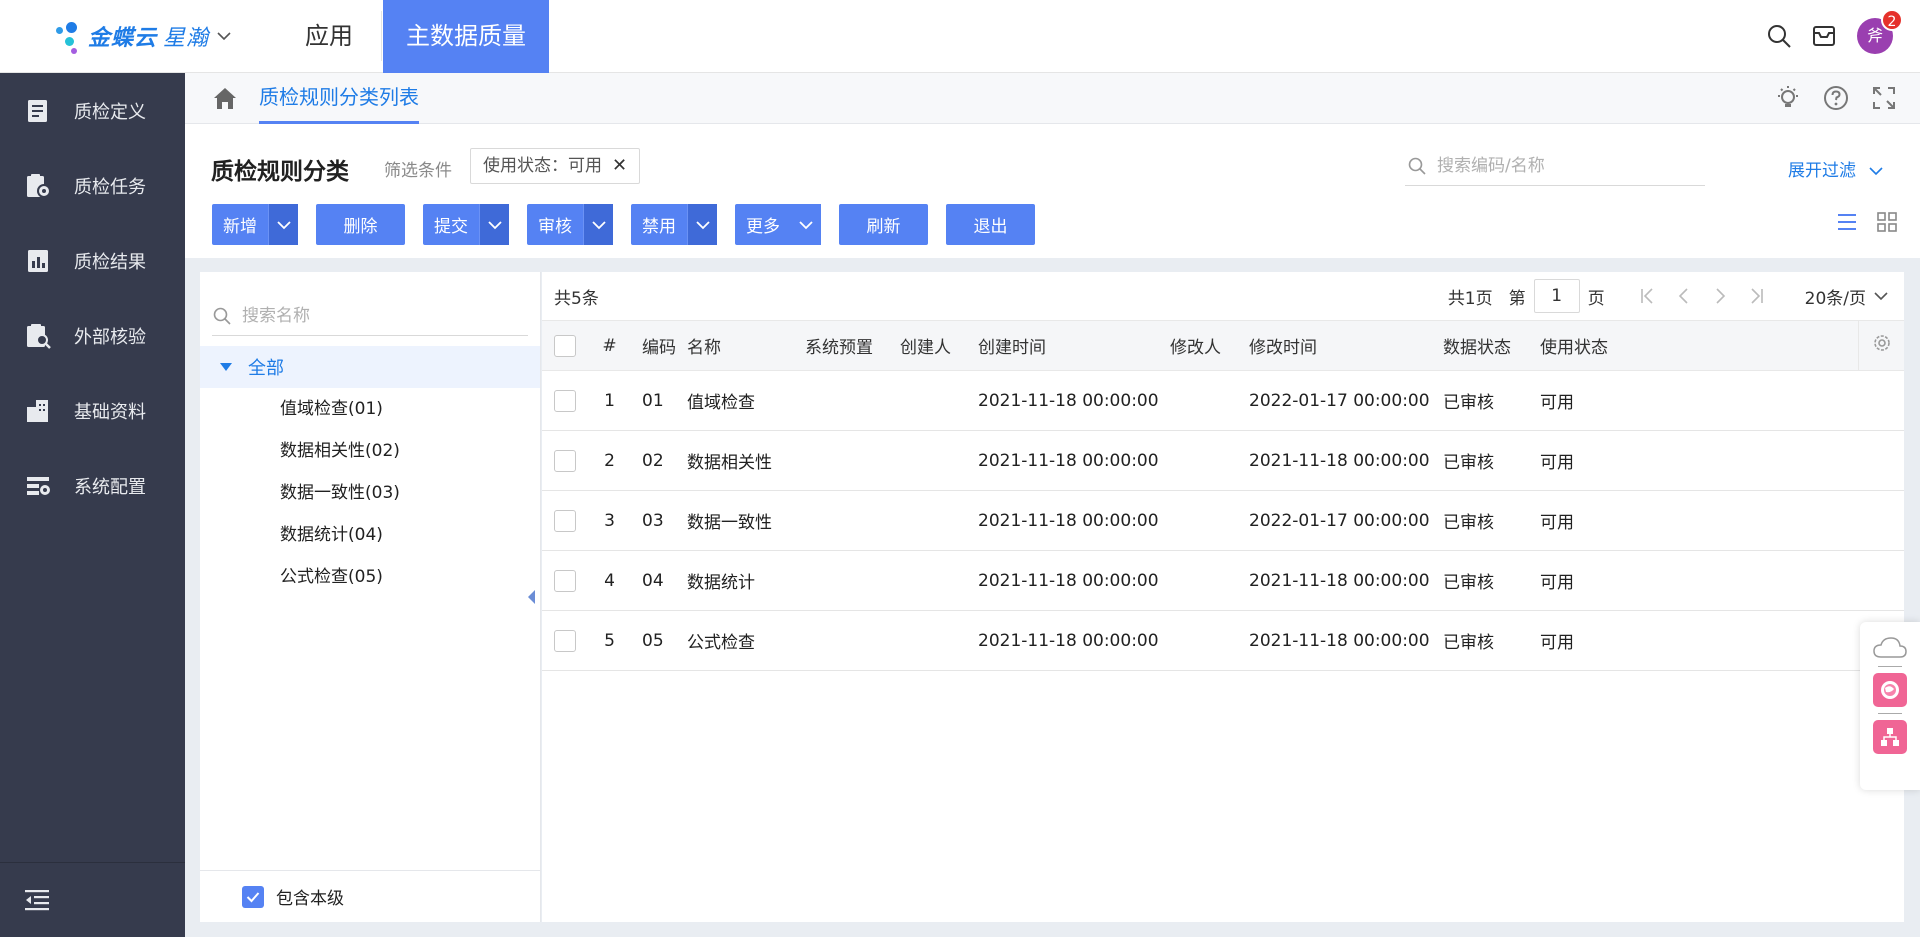  What do you see at coordinates (39, 185) in the screenshot?
I see `task-gear-icon` at bounding box center [39, 185].